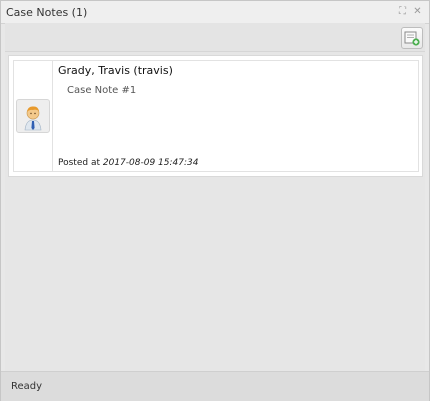 The image size is (430, 401). I want to click on toolbar, so click(215, 37).